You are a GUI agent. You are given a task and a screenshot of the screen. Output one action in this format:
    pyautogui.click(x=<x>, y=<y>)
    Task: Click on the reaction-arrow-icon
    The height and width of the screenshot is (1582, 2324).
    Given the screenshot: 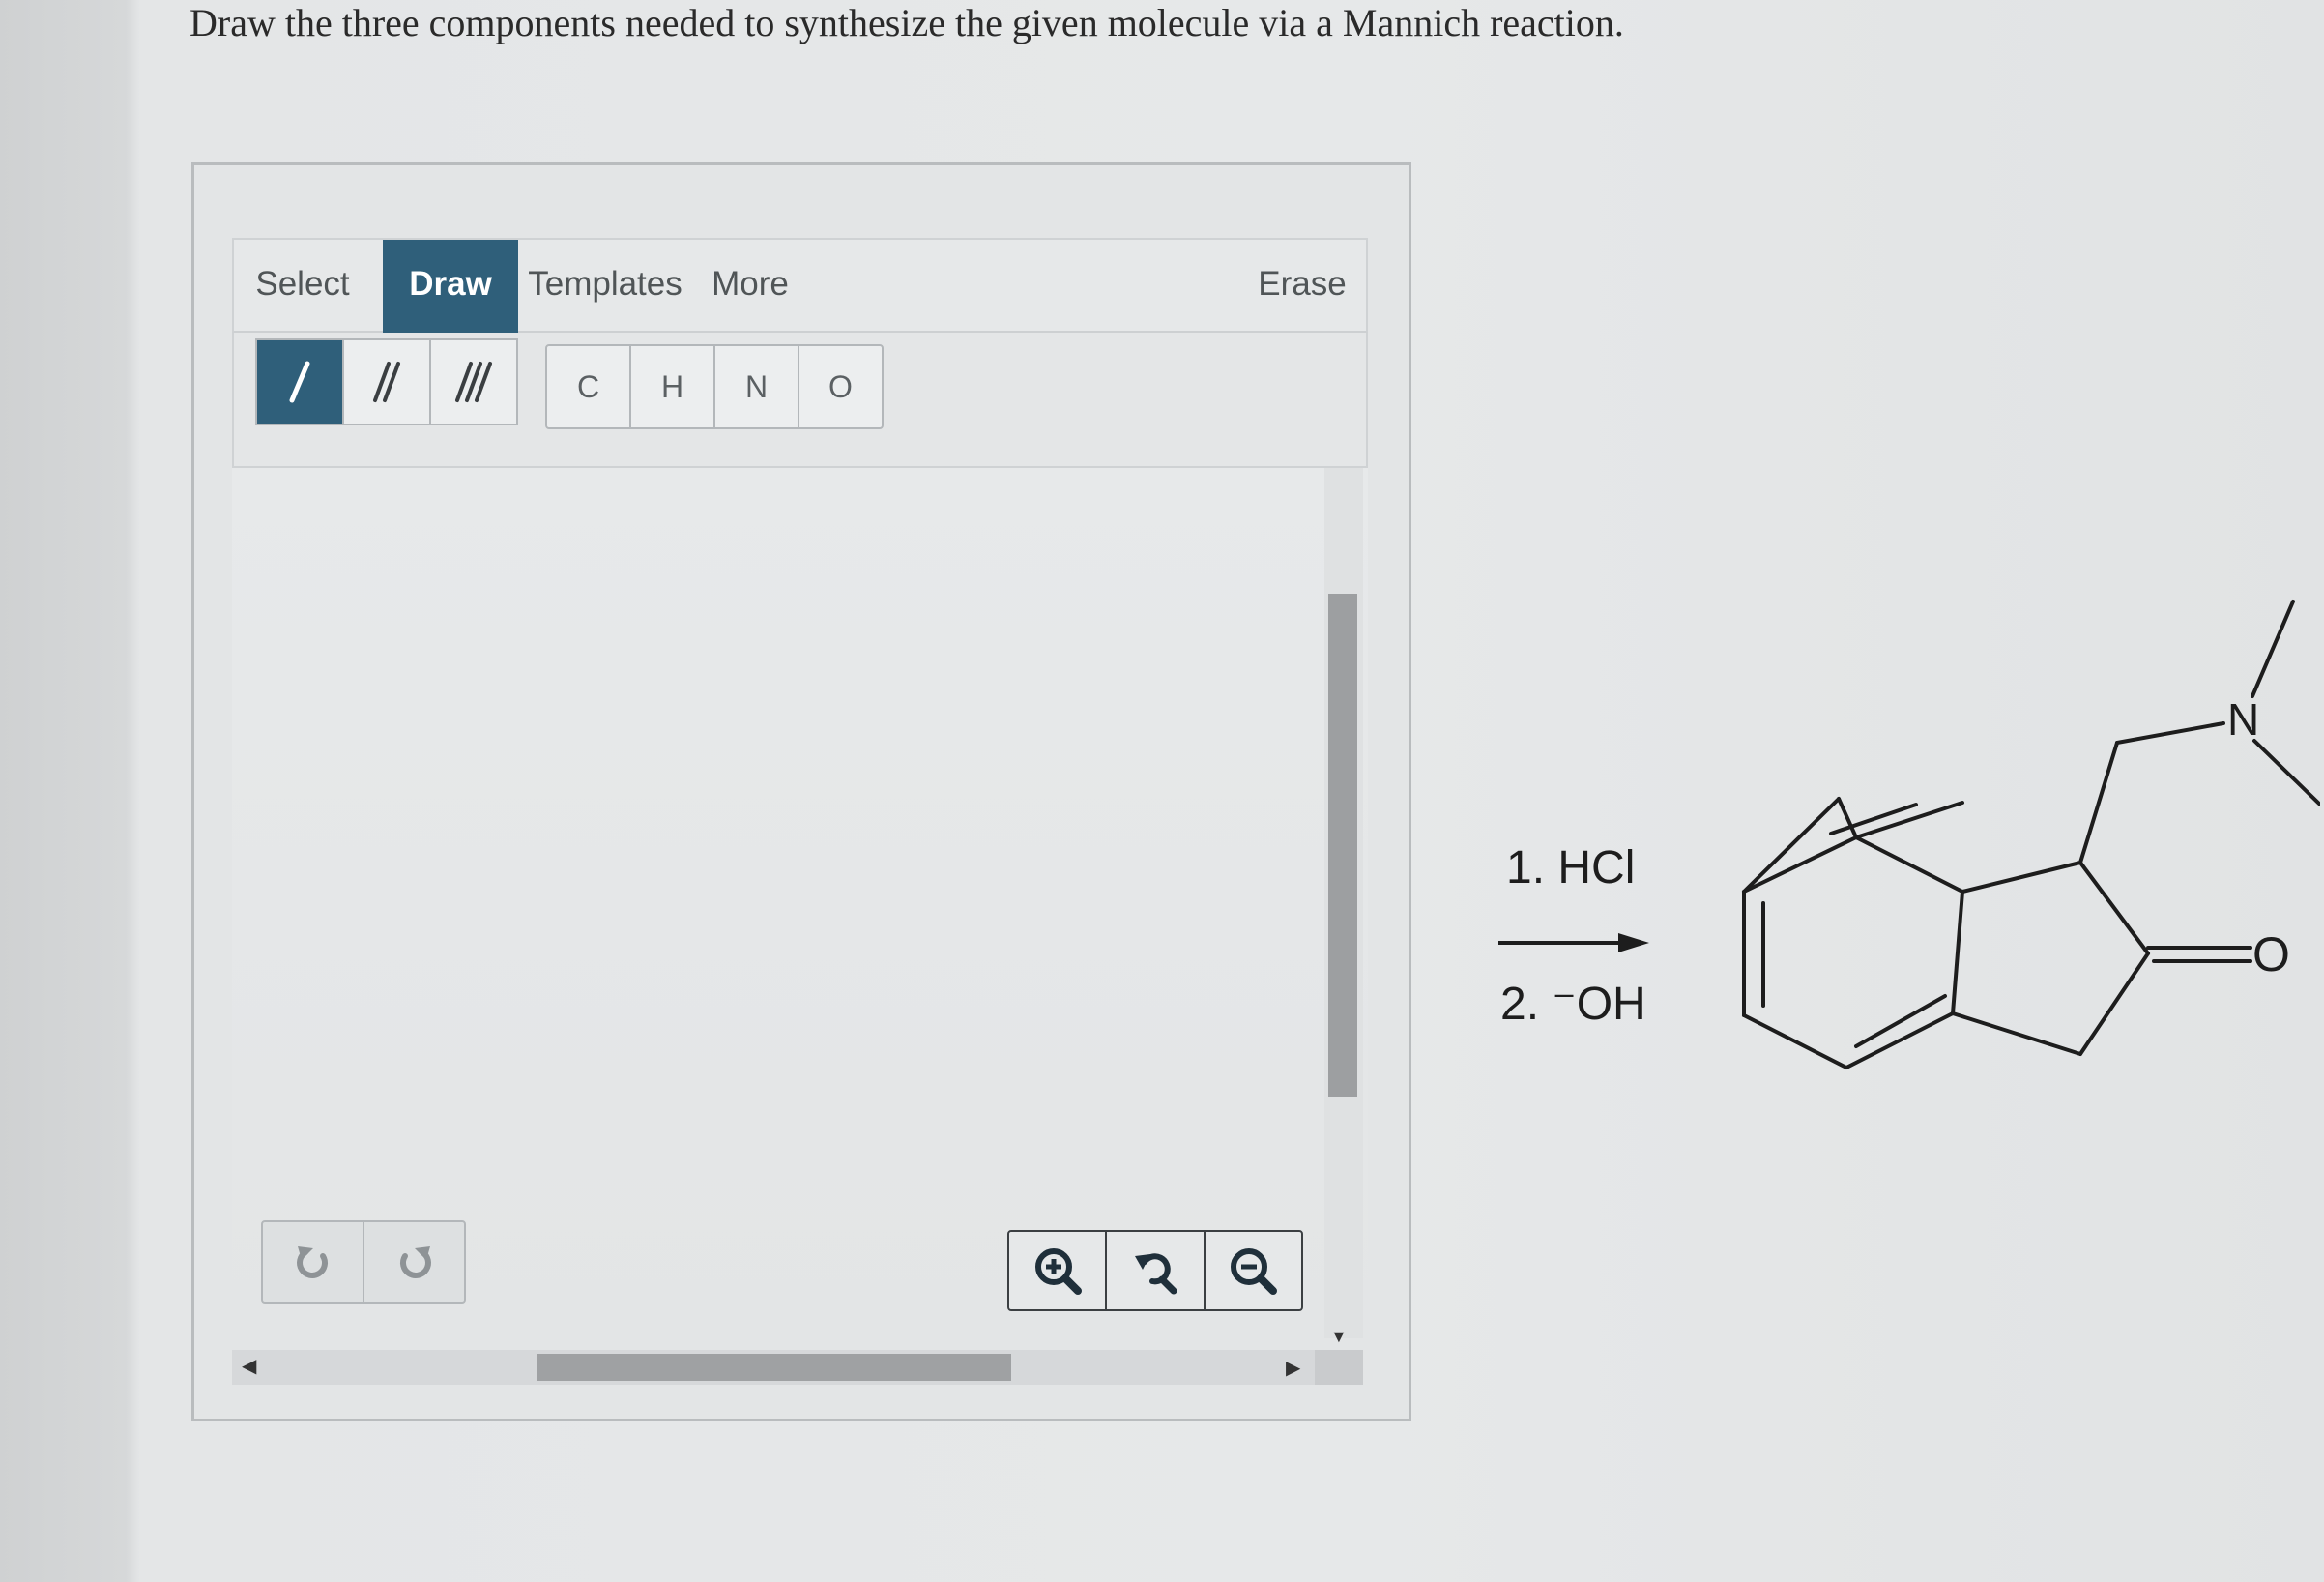 What is the action you would take?
    pyautogui.click(x=1573, y=942)
    